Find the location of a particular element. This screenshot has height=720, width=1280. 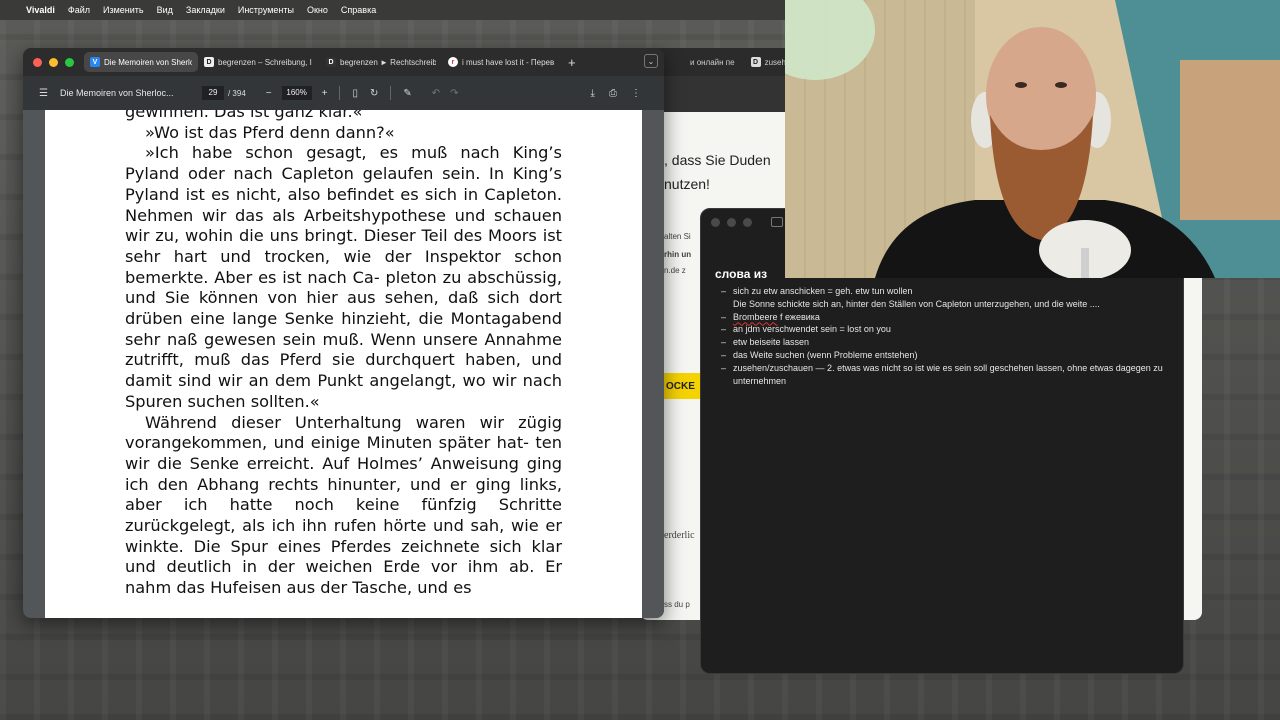

tab-label: Die Memoiren von Sherloc is located at coordinates (148, 62).